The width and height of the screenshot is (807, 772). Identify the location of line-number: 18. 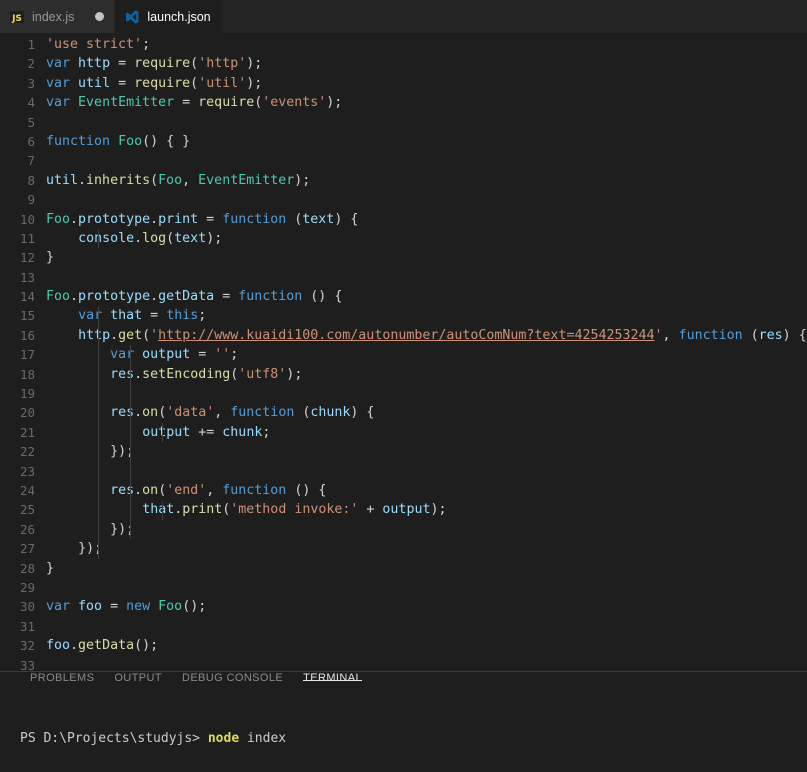
(27, 374).